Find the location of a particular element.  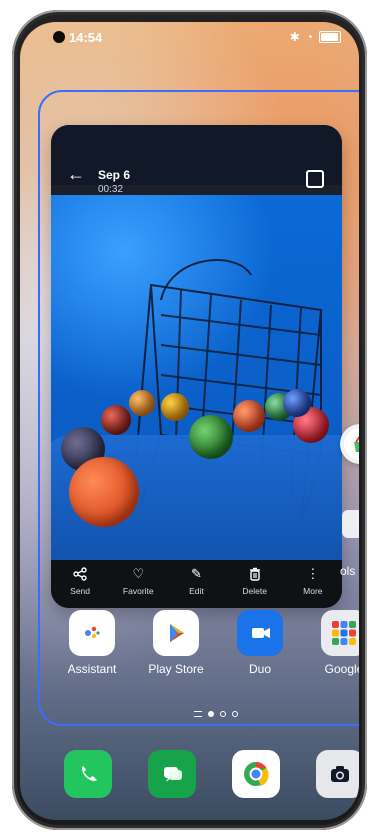

action-favorite: ♡ Favorite is located at coordinates (138, 581).